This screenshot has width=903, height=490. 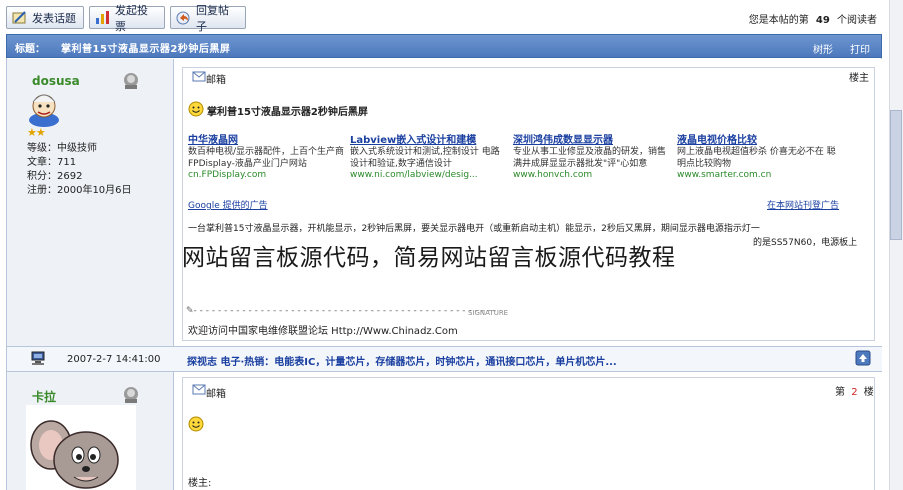 I want to click on rank-stars-icon: ★★, so click(x=36, y=132).